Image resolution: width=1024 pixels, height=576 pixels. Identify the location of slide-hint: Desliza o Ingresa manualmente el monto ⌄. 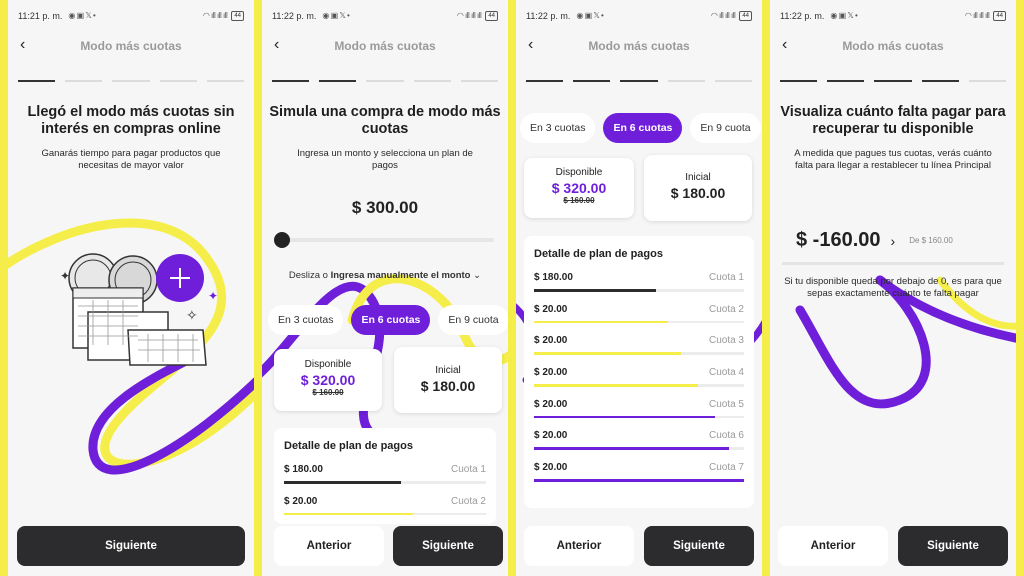
(385, 275).